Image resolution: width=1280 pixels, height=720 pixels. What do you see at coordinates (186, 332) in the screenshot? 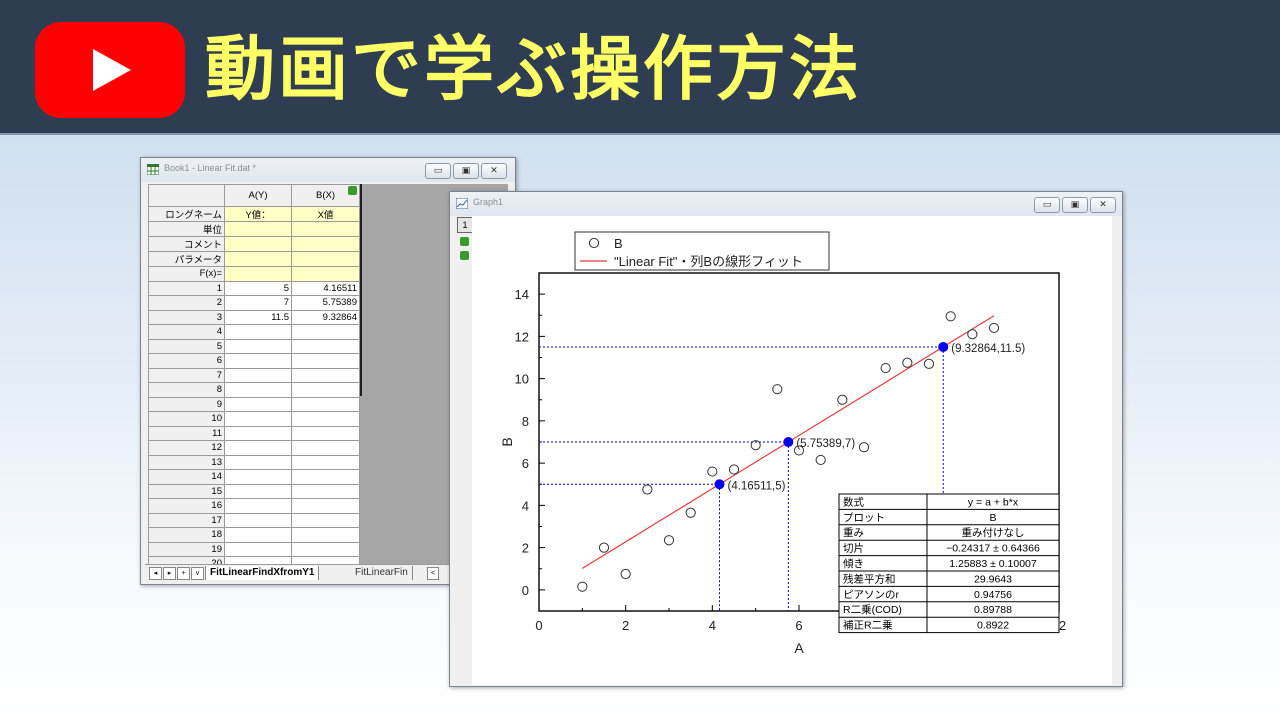
I see `row-number: 4` at bounding box center [186, 332].